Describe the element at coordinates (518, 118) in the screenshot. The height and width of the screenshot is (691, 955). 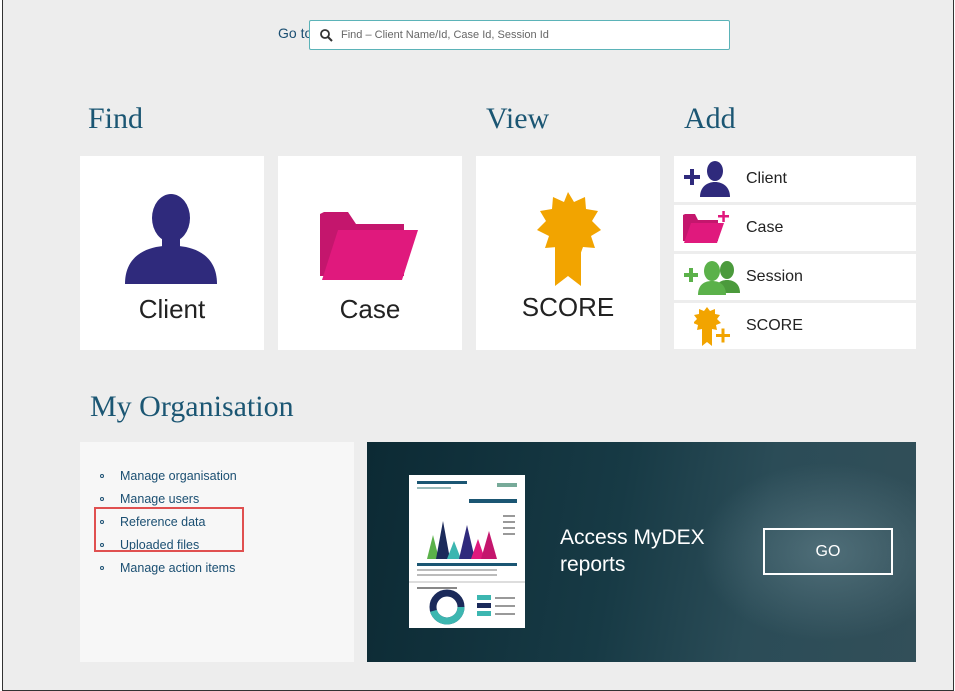
I see `view-title: View` at that location.